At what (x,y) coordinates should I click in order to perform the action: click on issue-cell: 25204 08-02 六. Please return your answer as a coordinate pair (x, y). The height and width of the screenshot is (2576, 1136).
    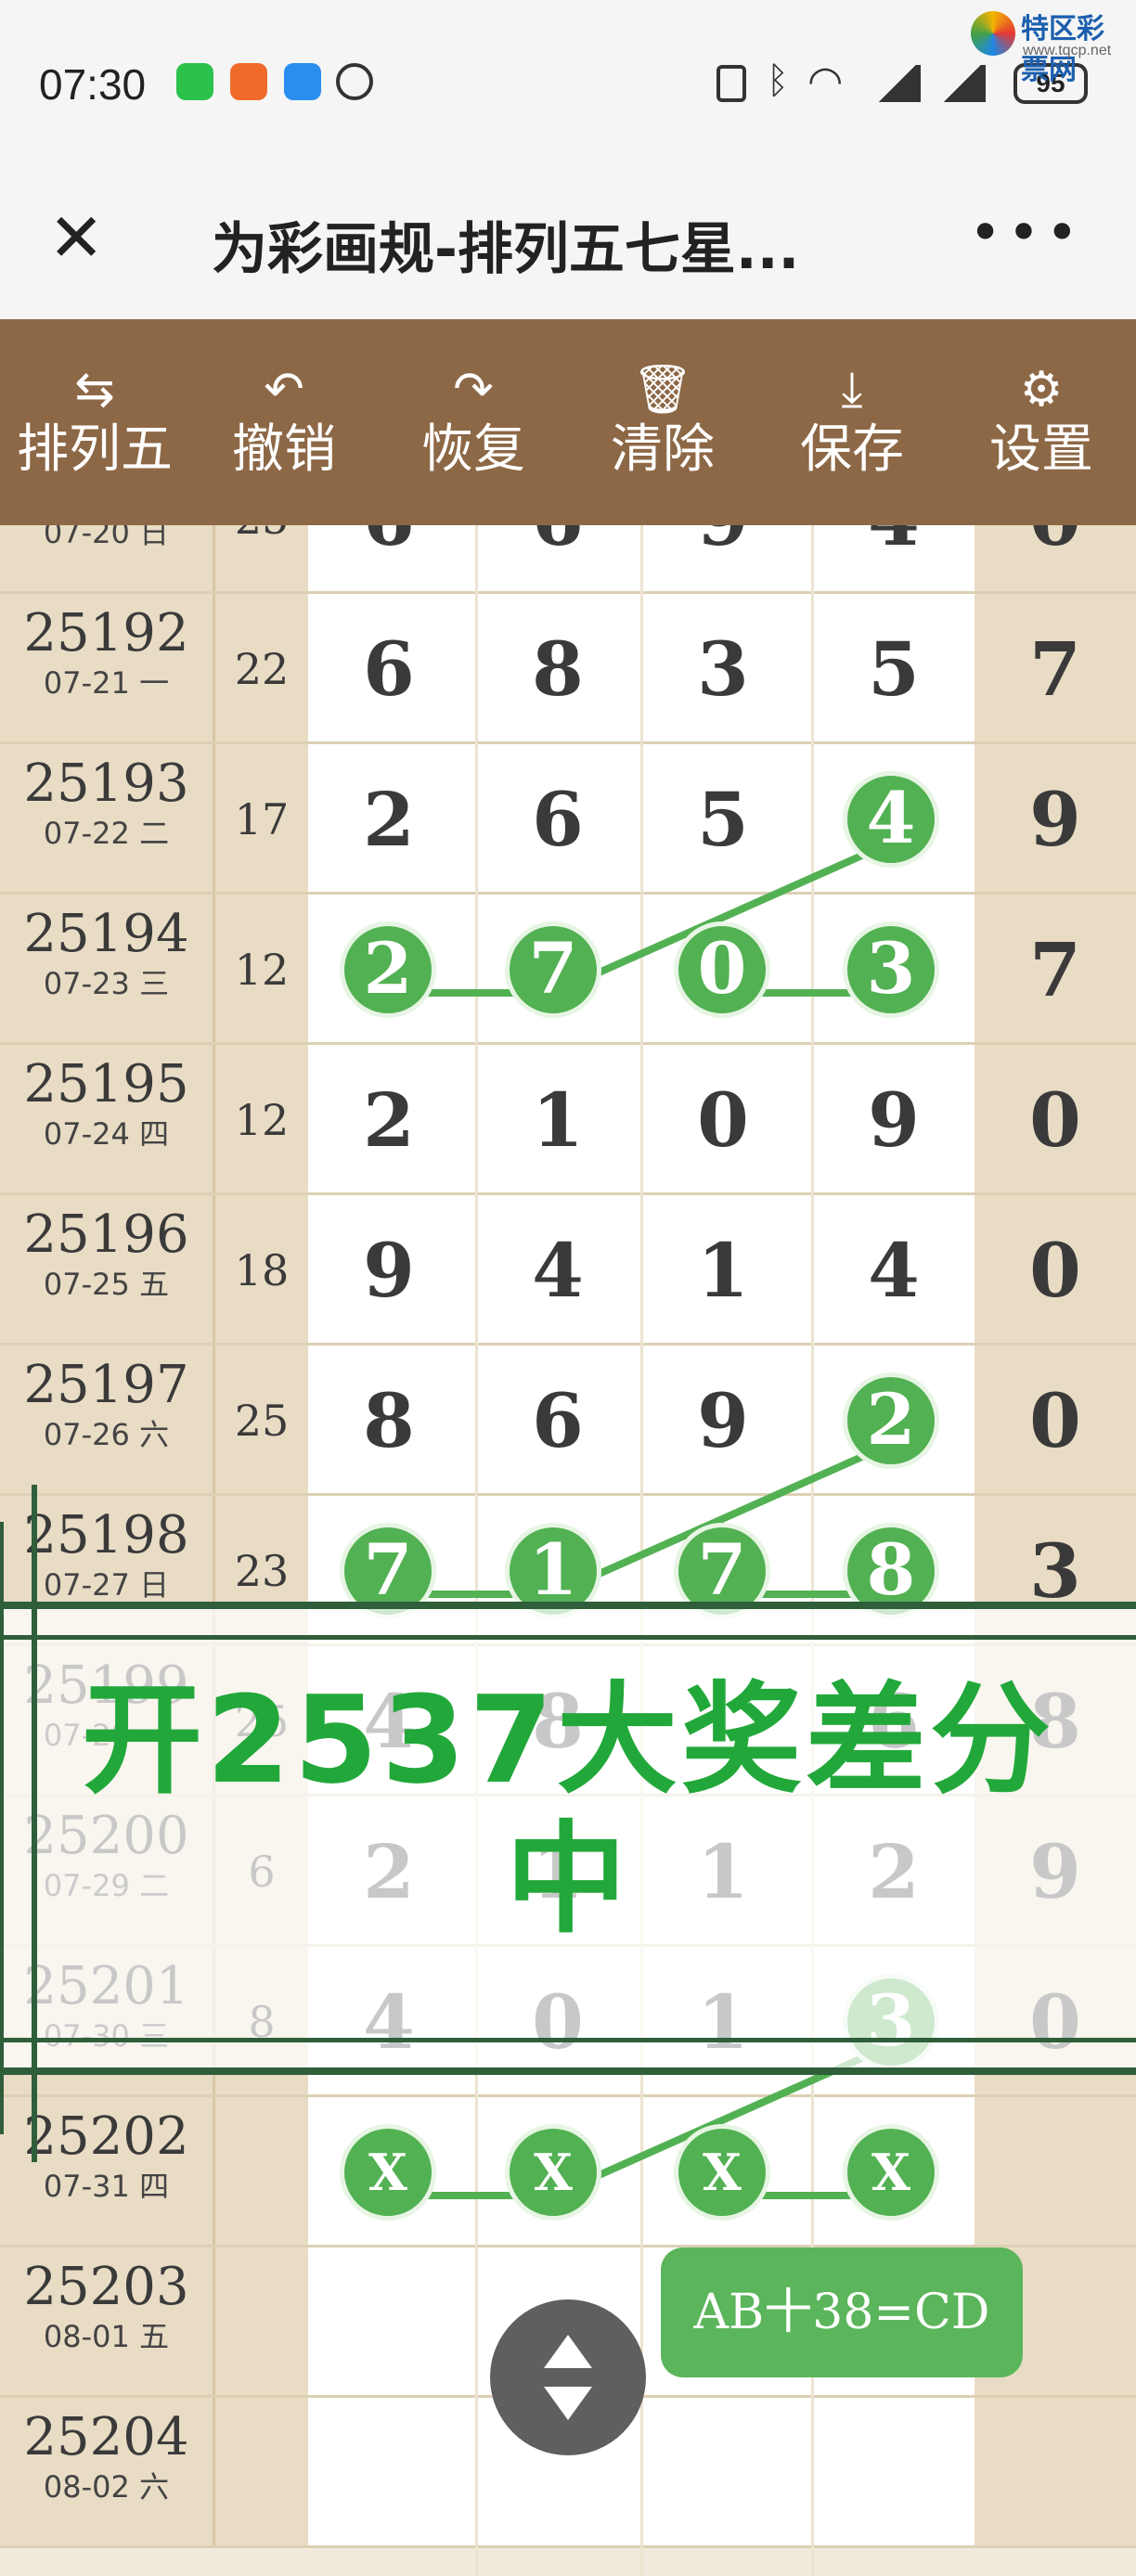
    Looking at the image, I should click on (107, 2473).